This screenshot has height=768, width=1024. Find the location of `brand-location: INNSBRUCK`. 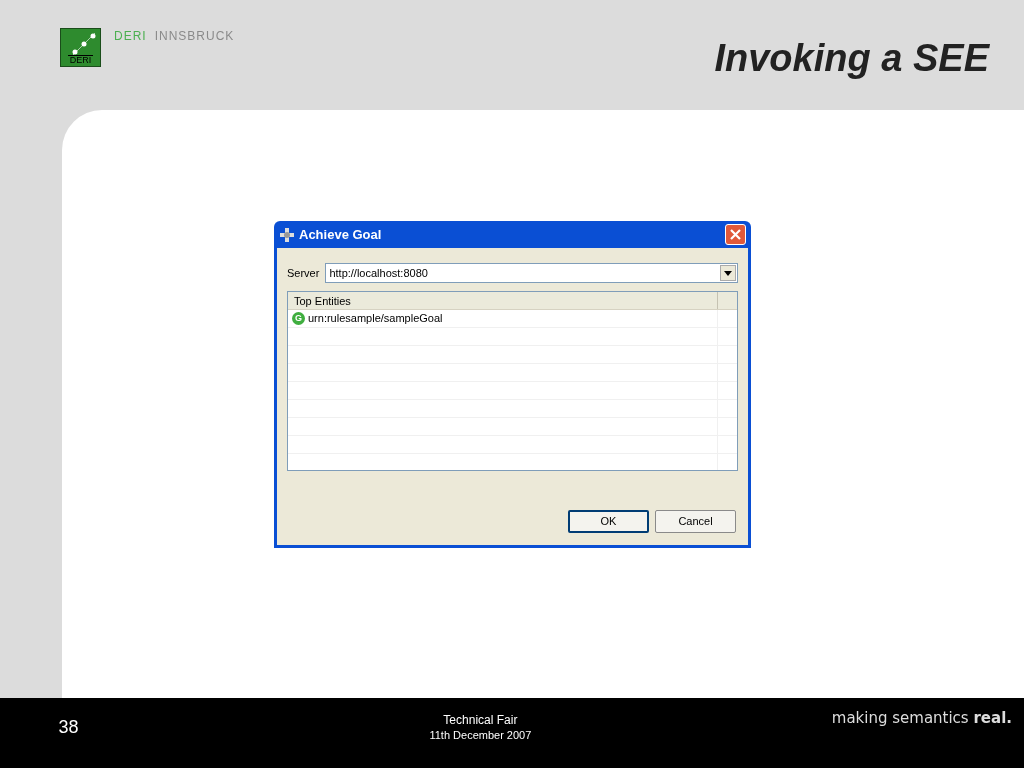

brand-location: INNSBRUCK is located at coordinates (194, 36).